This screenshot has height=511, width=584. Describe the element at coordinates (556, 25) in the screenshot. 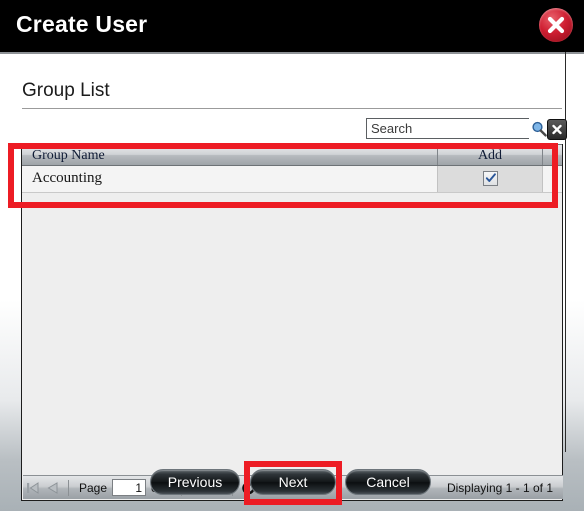

I see `close-icon` at that location.